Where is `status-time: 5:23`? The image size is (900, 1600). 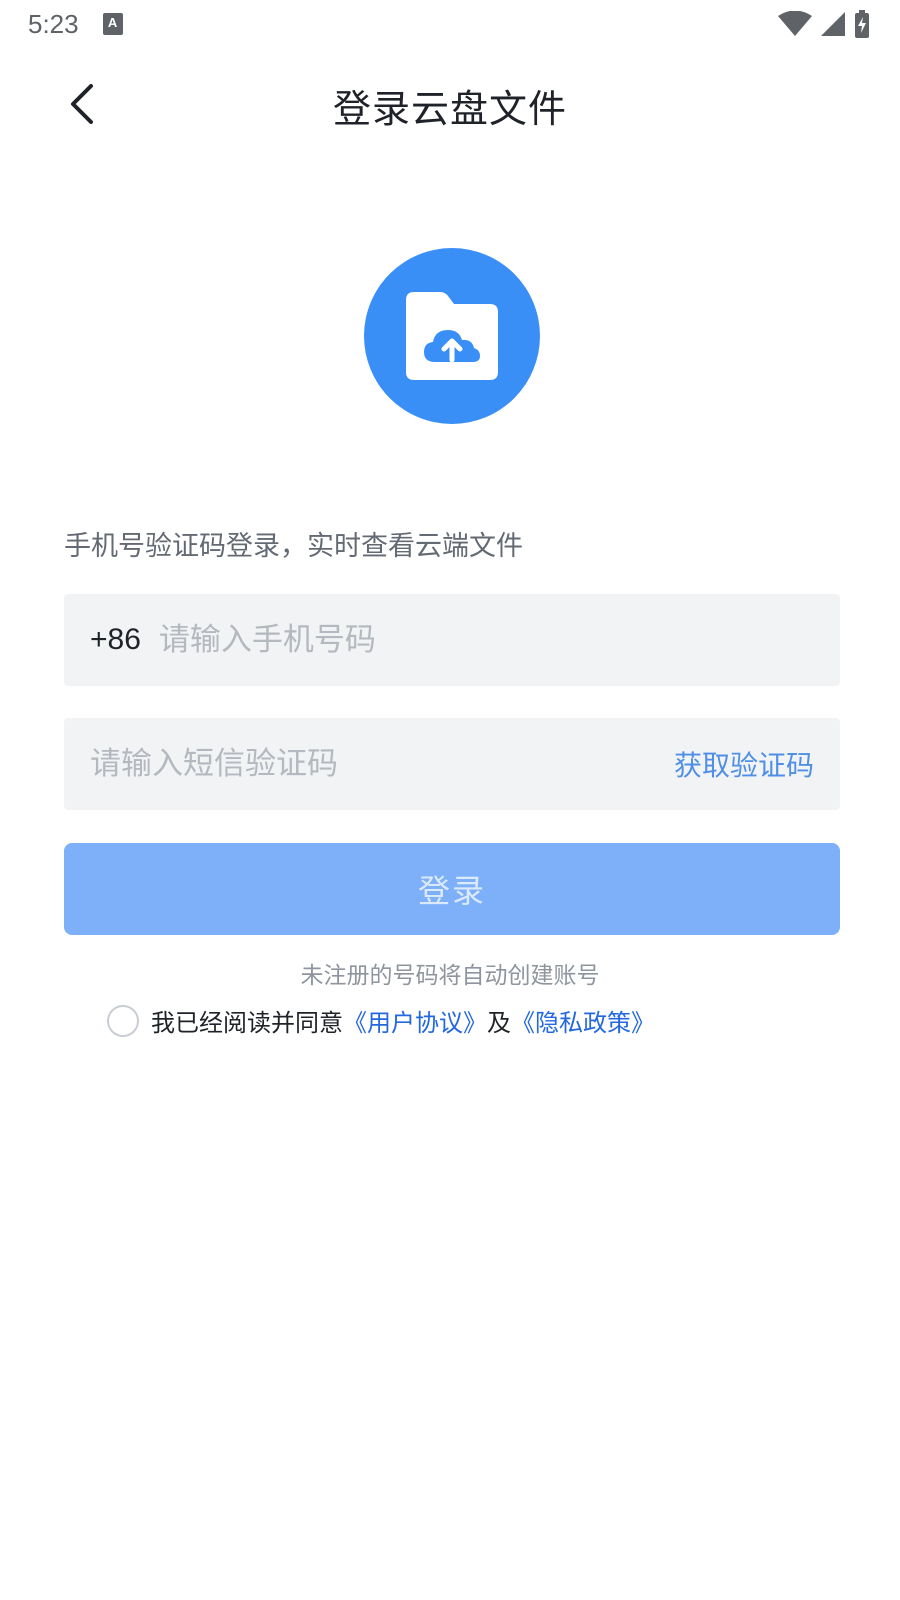 status-time: 5:23 is located at coordinates (53, 23).